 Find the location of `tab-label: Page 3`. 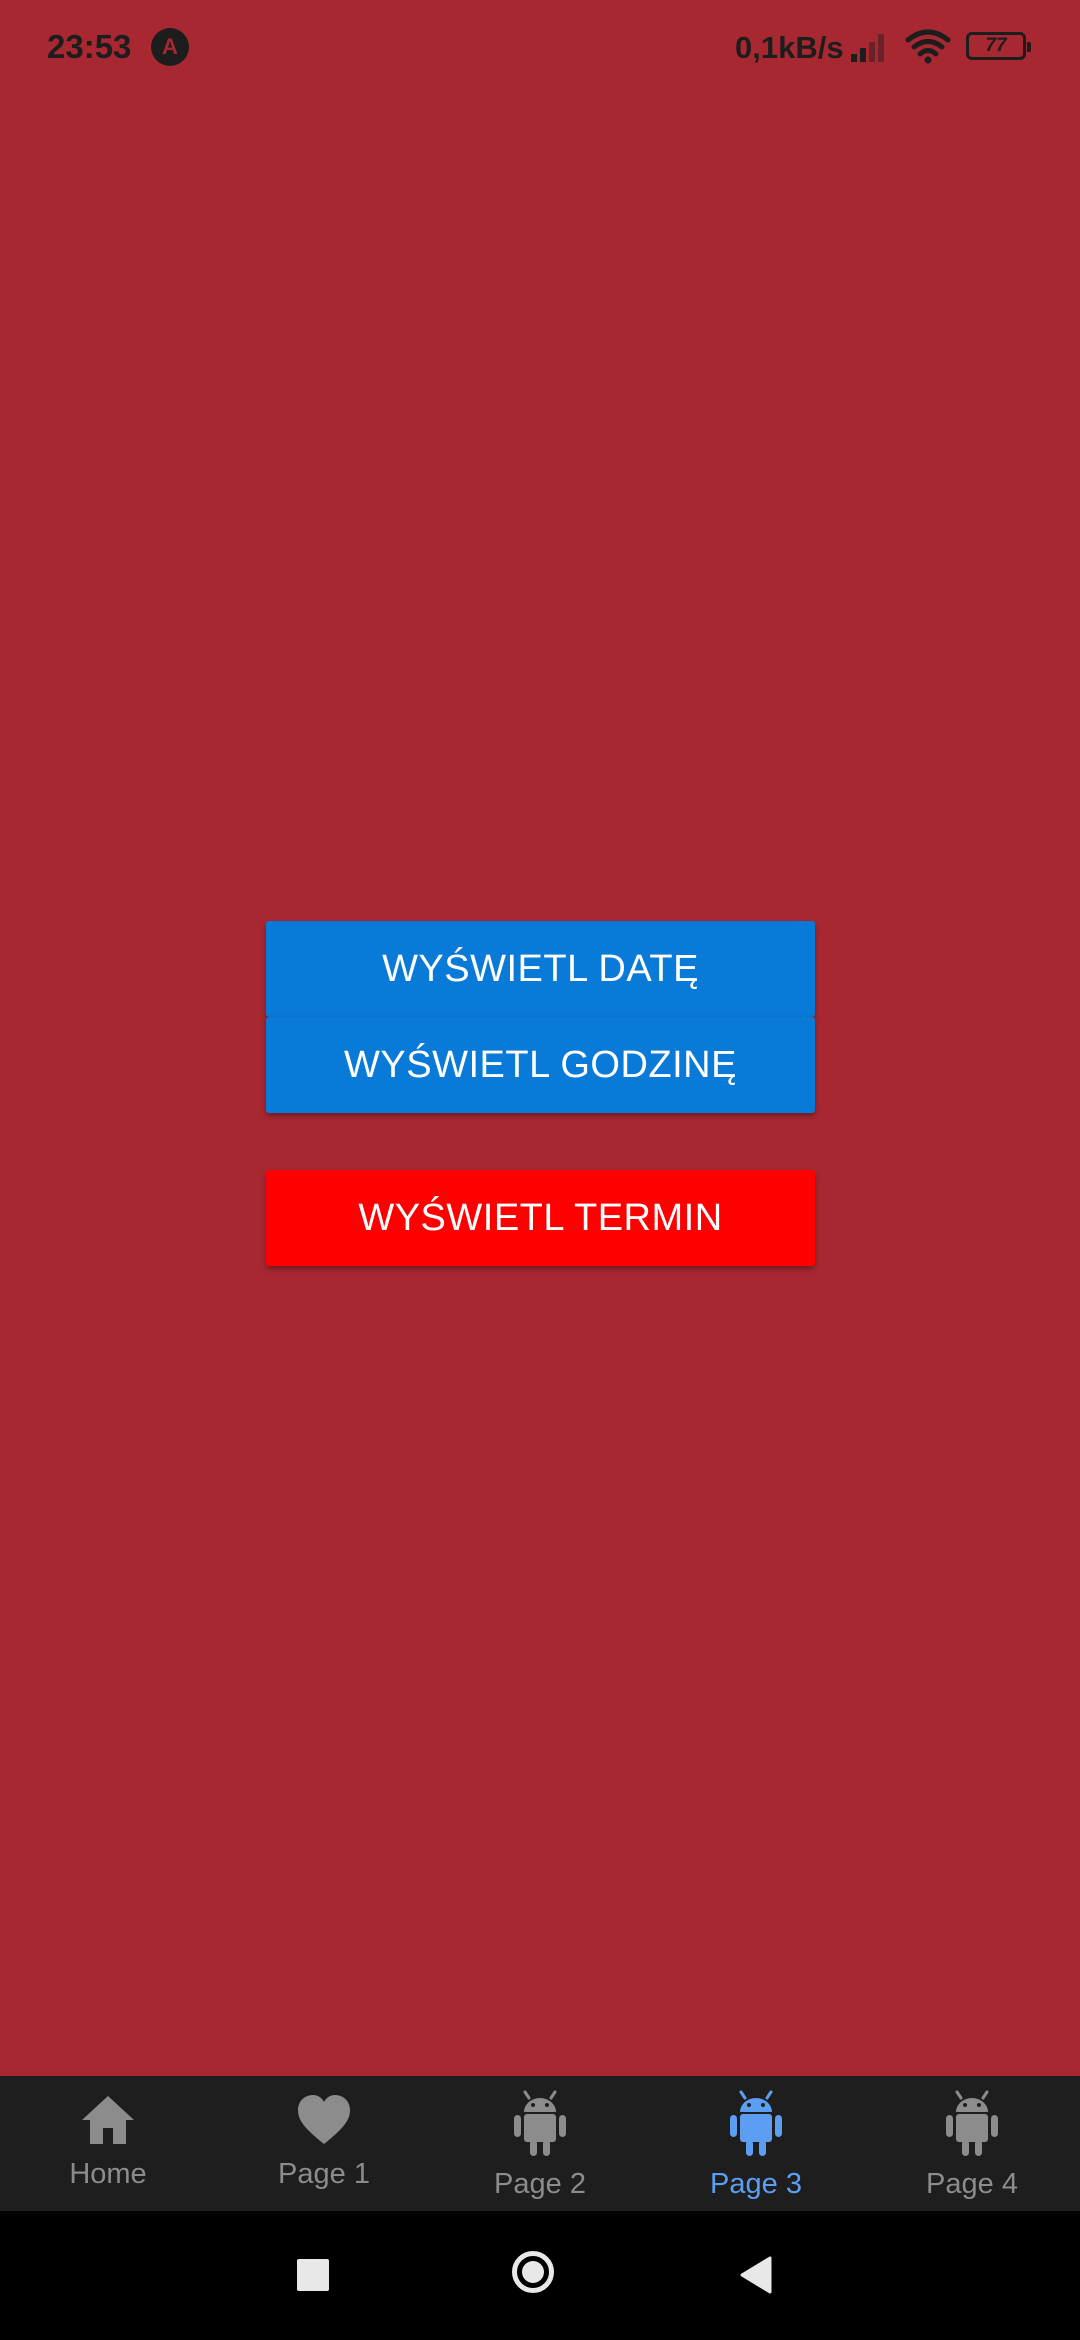

tab-label: Page 3 is located at coordinates (756, 2184).